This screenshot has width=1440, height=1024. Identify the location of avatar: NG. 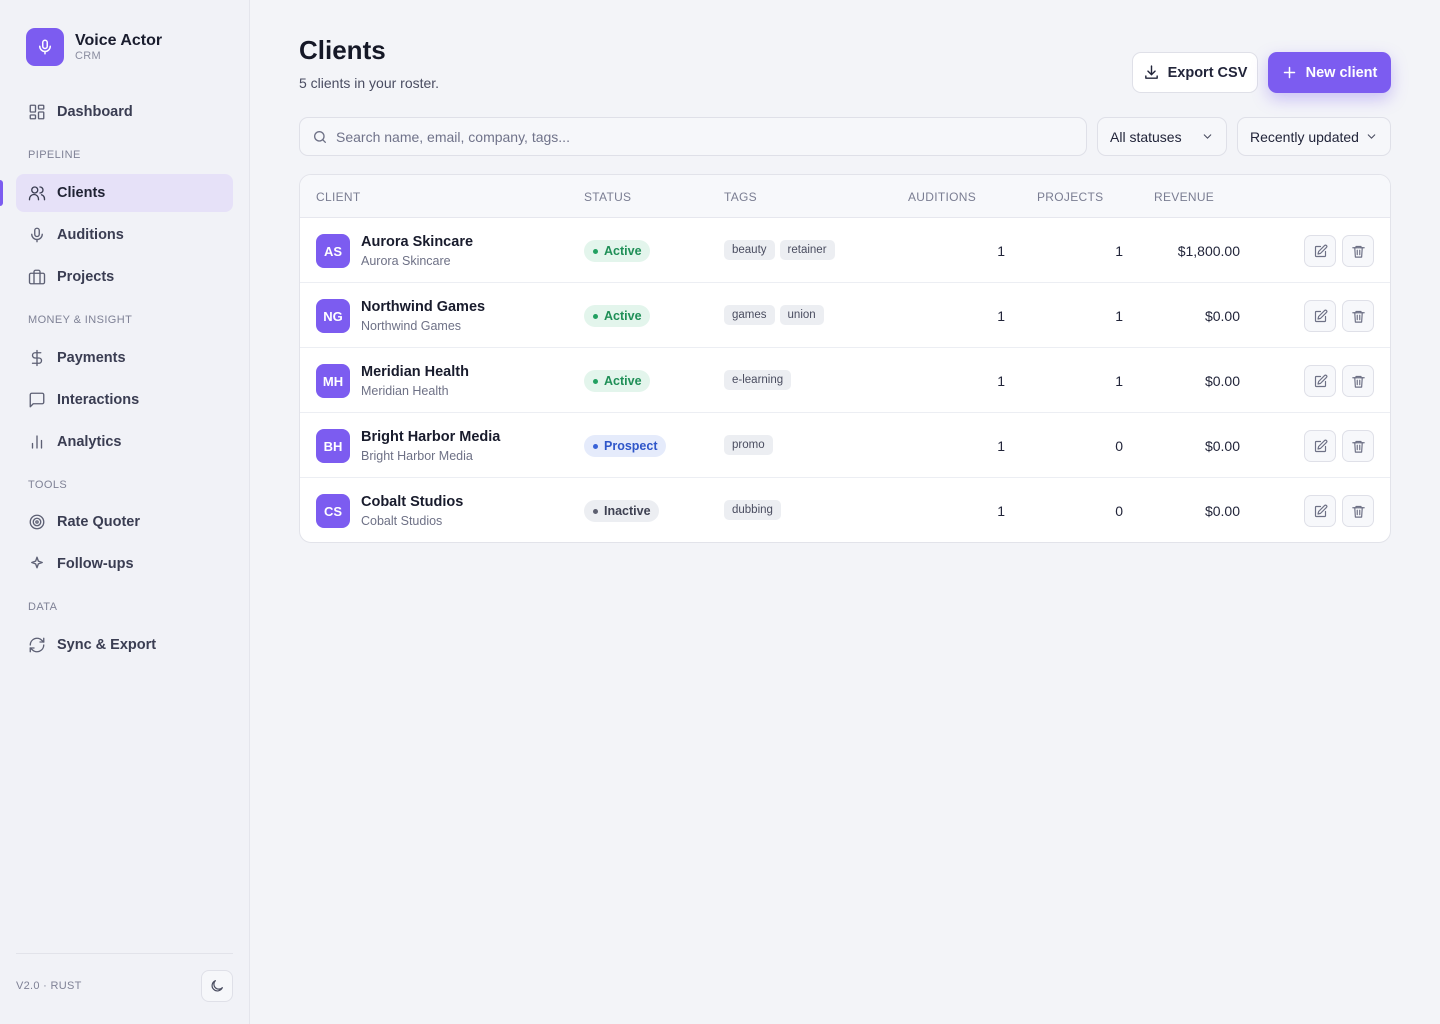
(333, 316).